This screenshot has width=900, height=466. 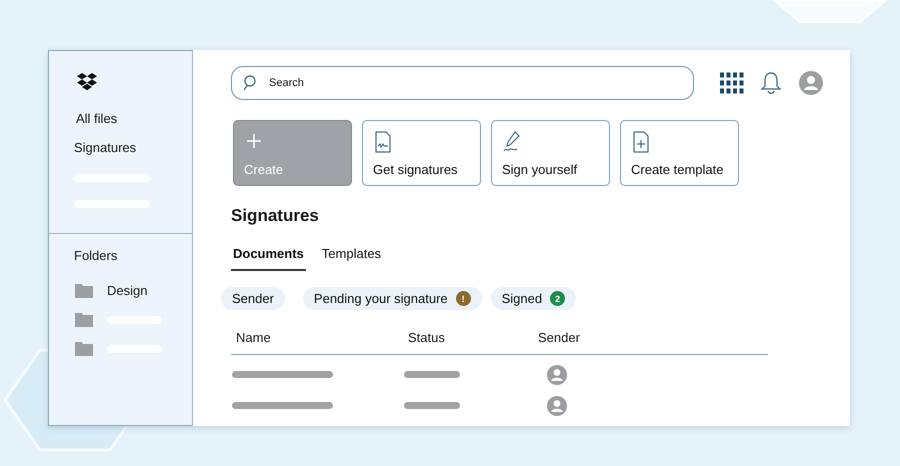 What do you see at coordinates (559, 337) in the screenshot?
I see `column-header: Sender` at bounding box center [559, 337].